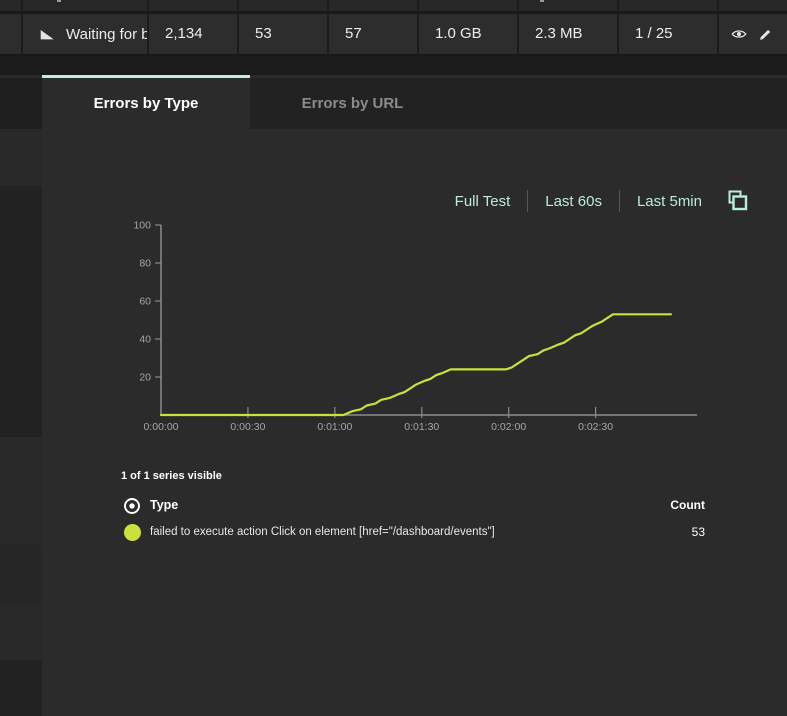 Image resolution: width=787 pixels, height=716 pixels. What do you see at coordinates (21, 103) in the screenshot?
I see `tabs-left-margin` at bounding box center [21, 103].